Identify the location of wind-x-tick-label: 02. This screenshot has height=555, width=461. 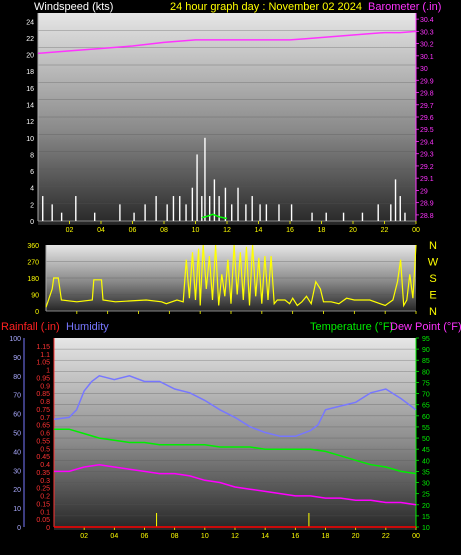
(70, 230).